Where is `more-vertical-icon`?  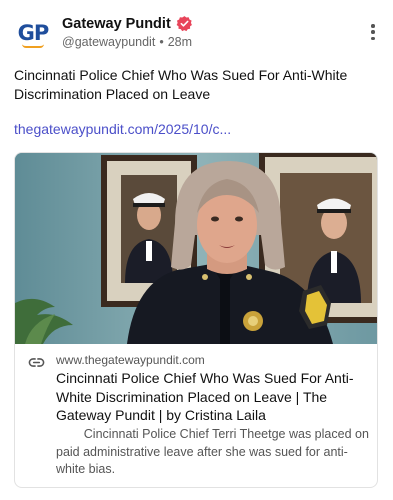 more-vertical-icon is located at coordinates (373, 32).